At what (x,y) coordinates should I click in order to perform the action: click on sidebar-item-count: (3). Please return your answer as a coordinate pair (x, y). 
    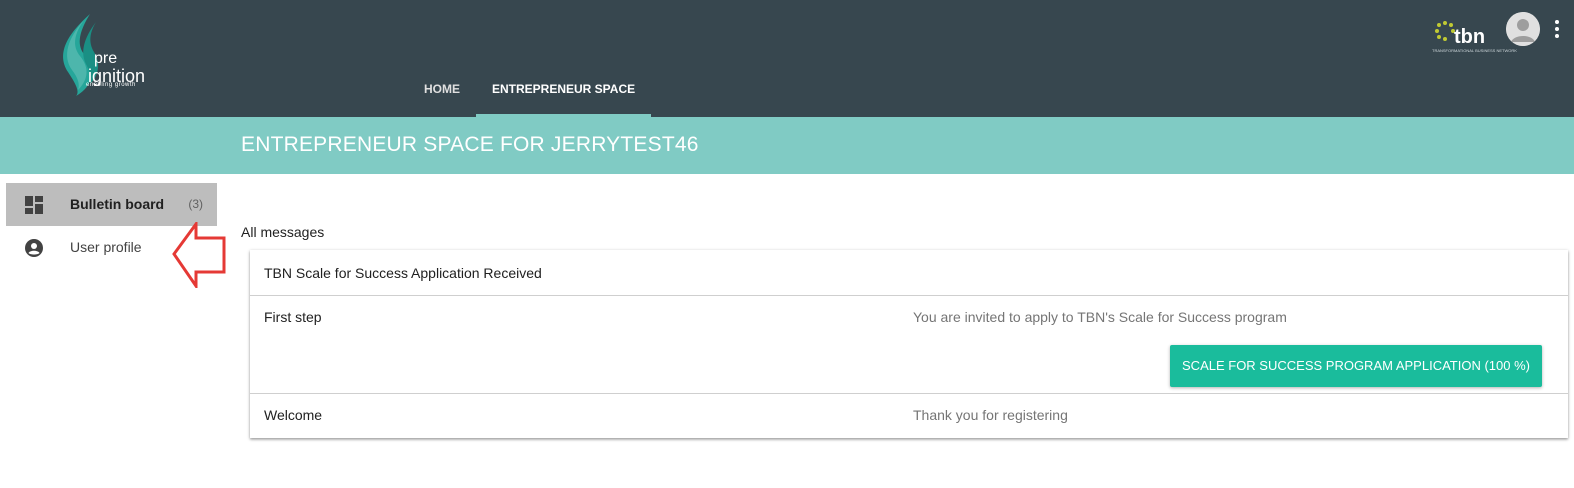
    Looking at the image, I should click on (195, 204).